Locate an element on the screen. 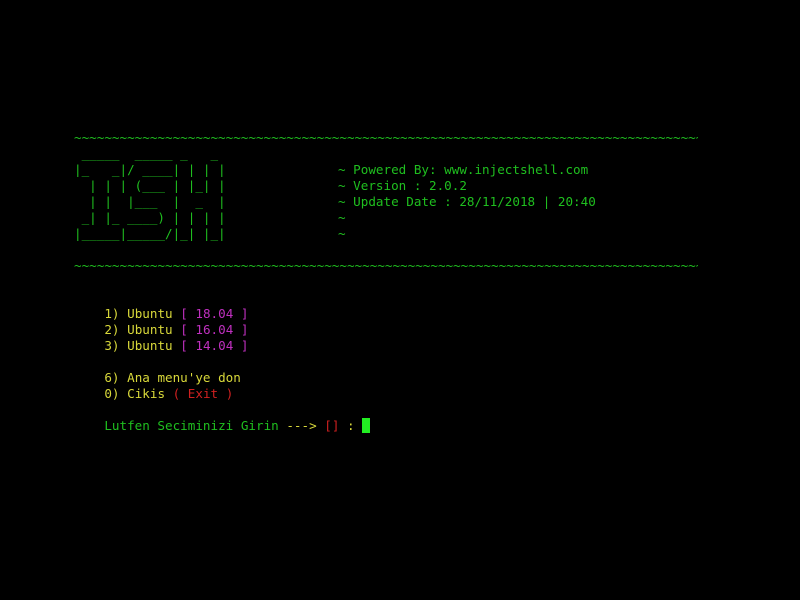 This screenshot has height=600, width=800. menu-item-version: 14.04 is located at coordinates (214, 345).